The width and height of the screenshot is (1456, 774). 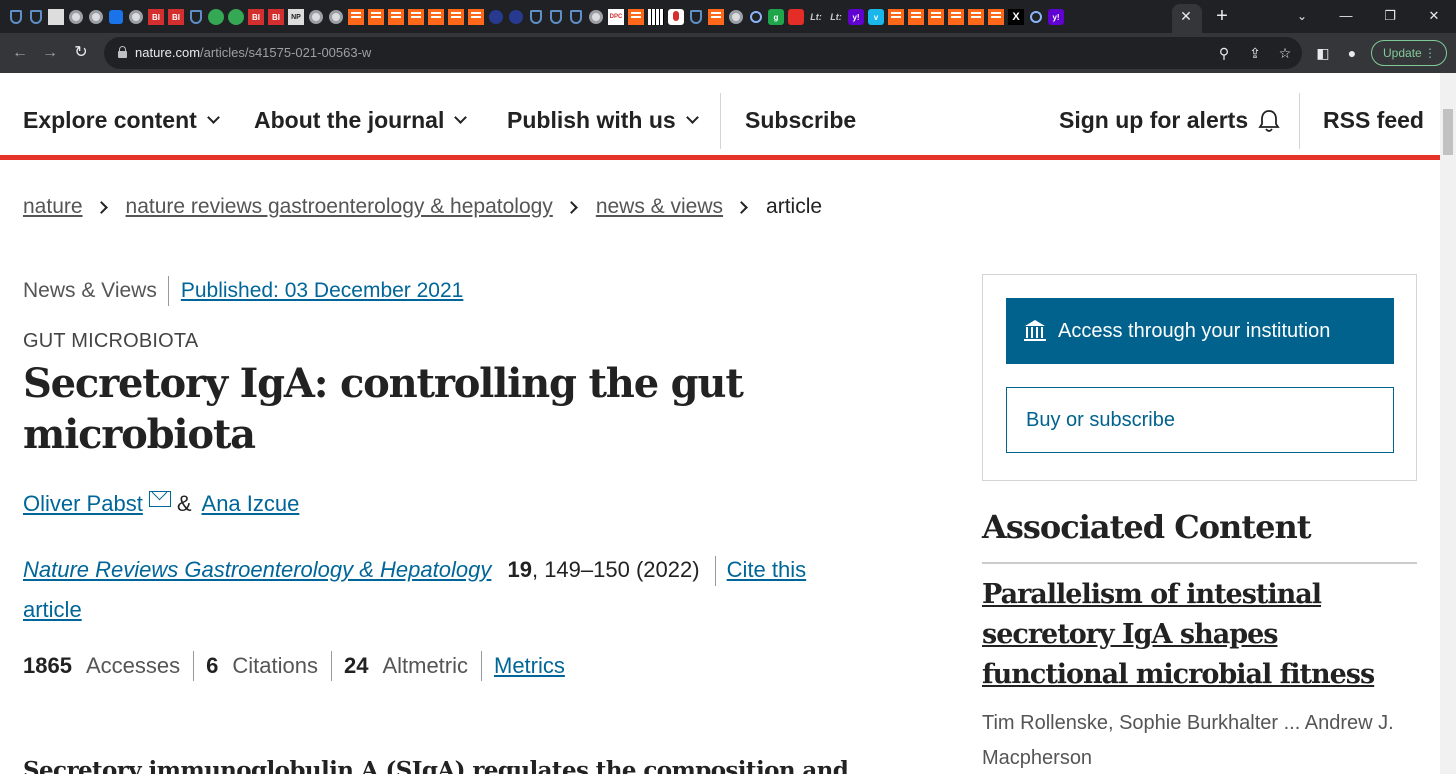 What do you see at coordinates (776, 17) in the screenshot?
I see `pinned-tab-g-icon: g` at bounding box center [776, 17].